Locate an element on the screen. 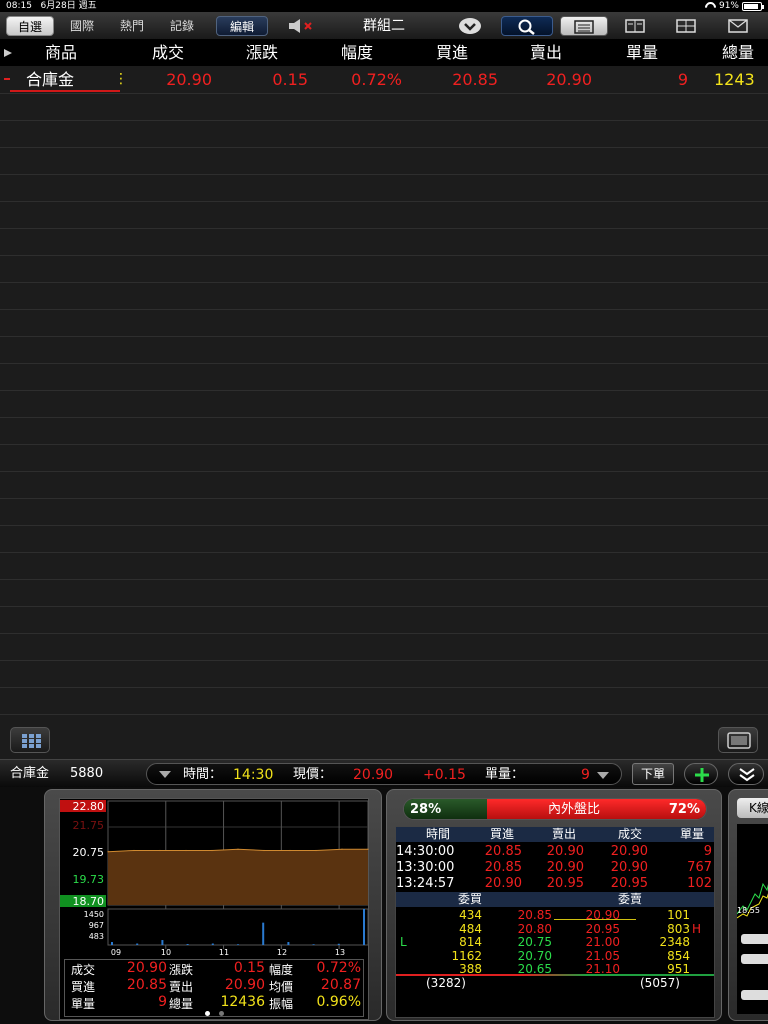 This screenshot has width=768, height=1024. header-name: 商品 is located at coordinates (61, 53).